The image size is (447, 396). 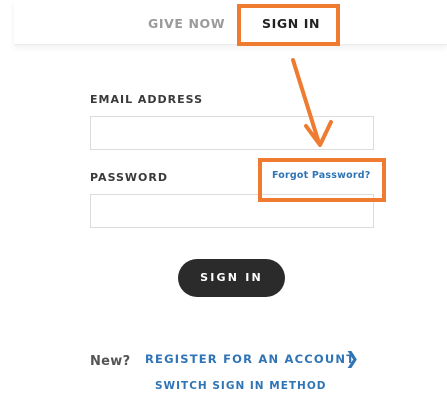 I want to click on new-text: New?, so click(x=110, y=361).